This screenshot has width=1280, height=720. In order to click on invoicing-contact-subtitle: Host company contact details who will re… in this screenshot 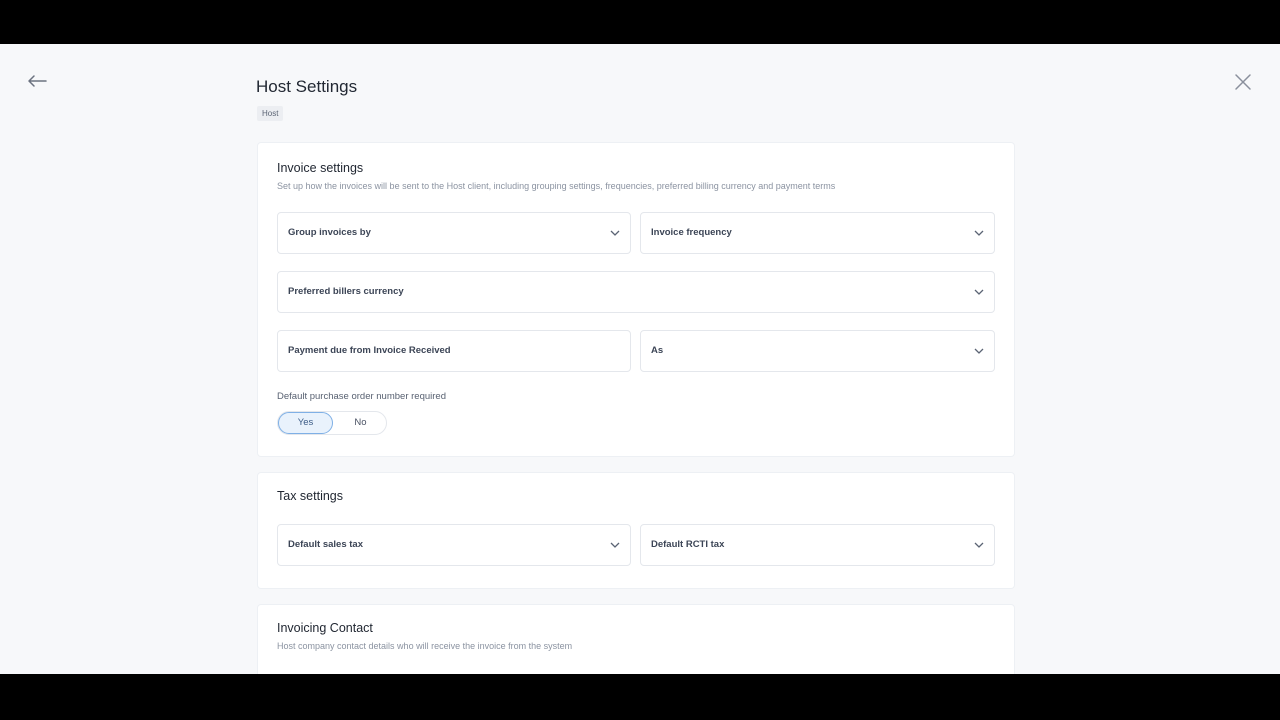, I will do `click(425, 646)`.